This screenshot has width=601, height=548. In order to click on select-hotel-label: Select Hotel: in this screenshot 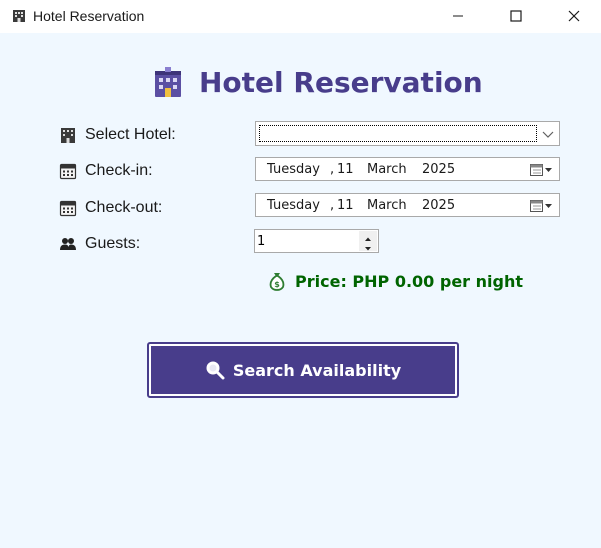, I will do `click(130, 134)`.